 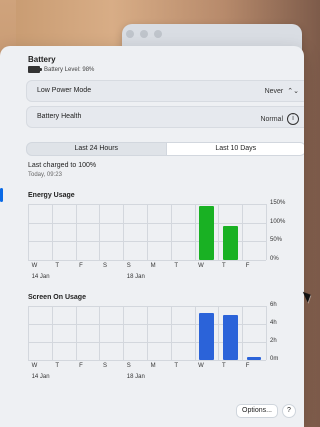 What do you see at coordinates (59, 116) in the screenshot?
I see `battery-health-label: Battery Health` at bounding box center [59, 116].